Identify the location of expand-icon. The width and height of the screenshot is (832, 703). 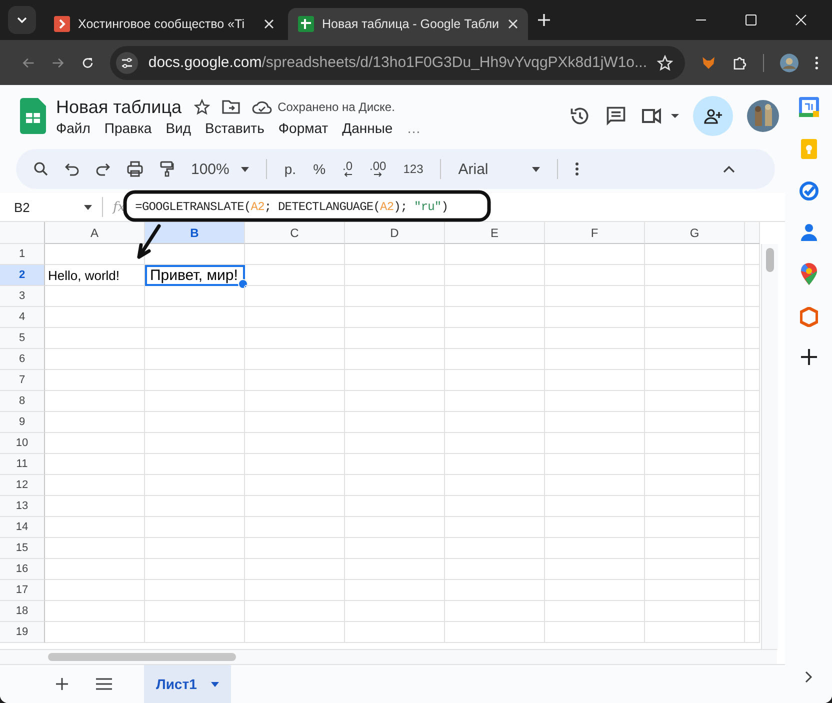
(808, 677).